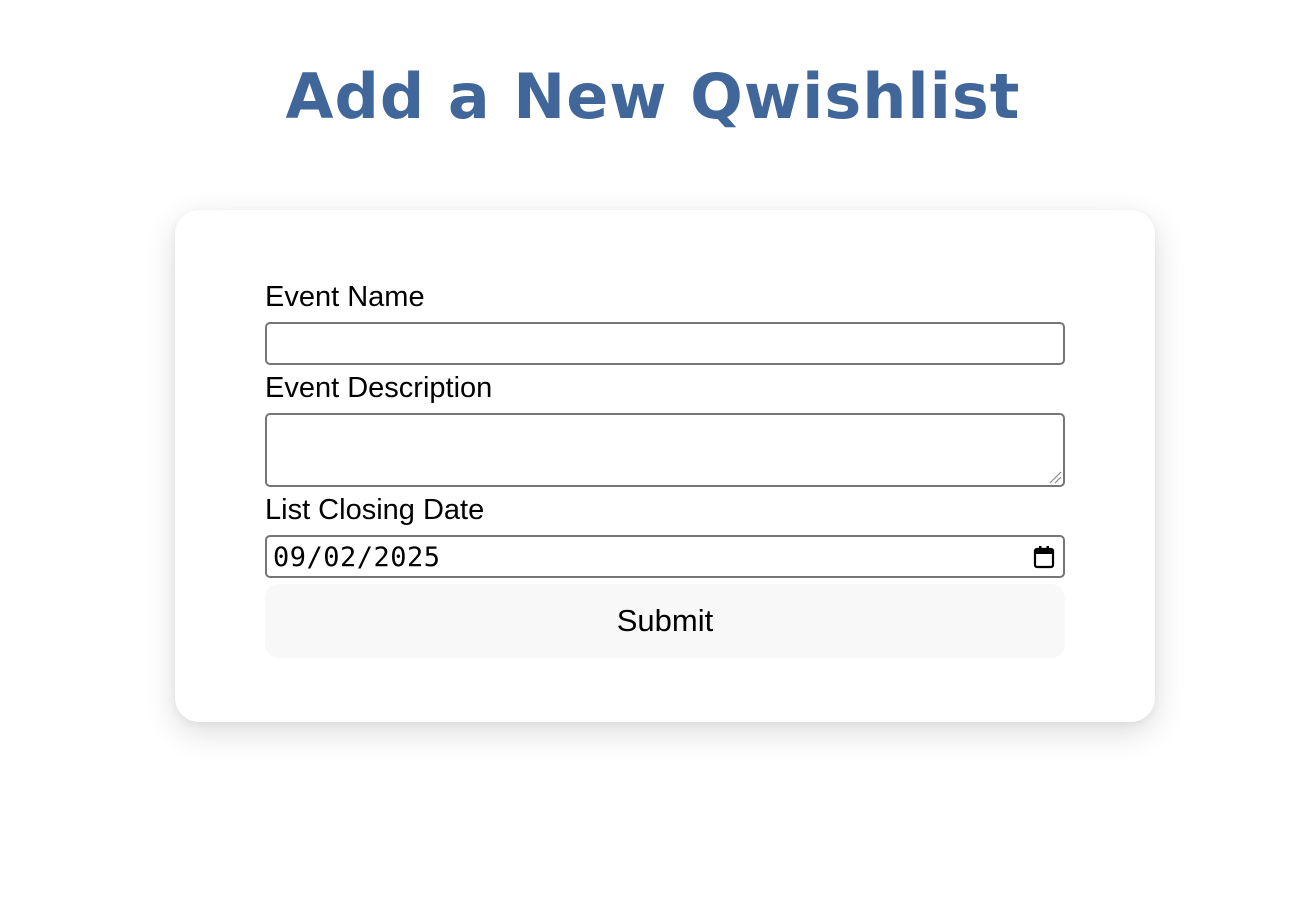 The image size is (1306, 922). I want to click on event-description-textarea, so click(665, 450).